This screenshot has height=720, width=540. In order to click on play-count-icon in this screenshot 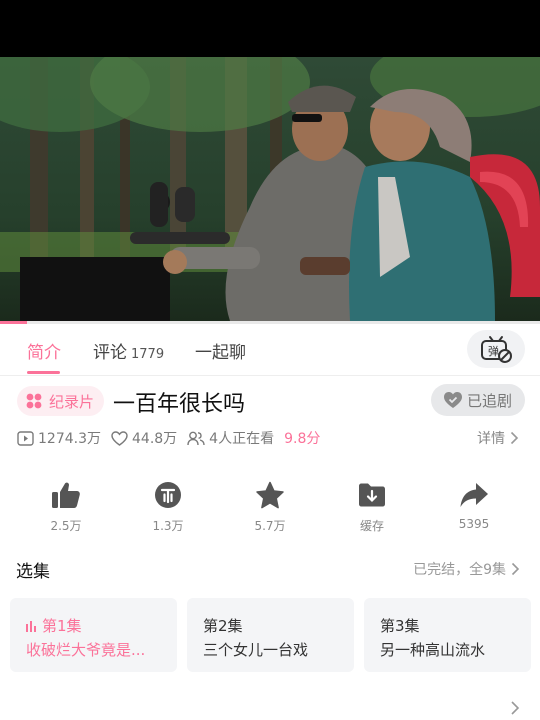, I will do `click(25, 438)`.